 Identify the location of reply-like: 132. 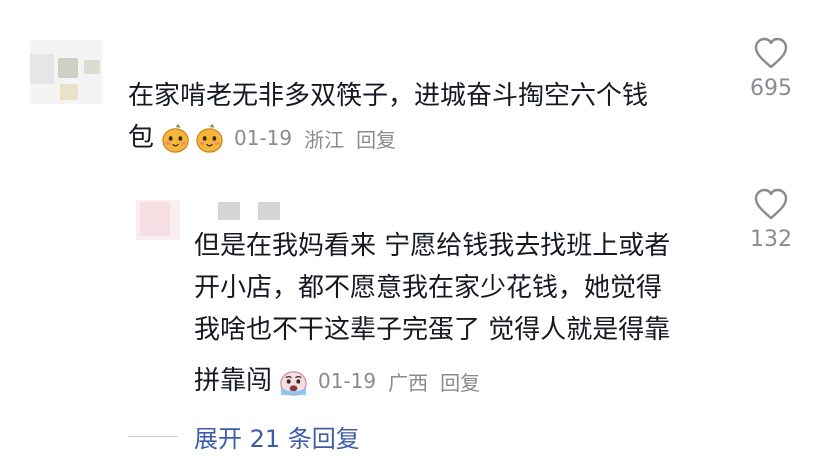
(771, 219).